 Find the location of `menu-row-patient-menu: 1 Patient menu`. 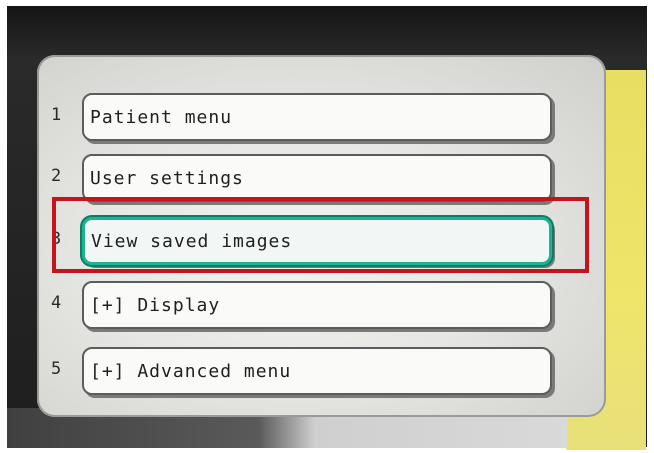

menu-row-patient-menu: 1 Patient menu is located at coordinates (321, 118).